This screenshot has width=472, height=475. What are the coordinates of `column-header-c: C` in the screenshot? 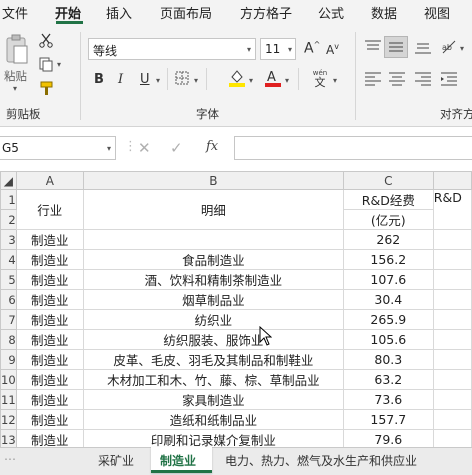 It's located at (388, 180).